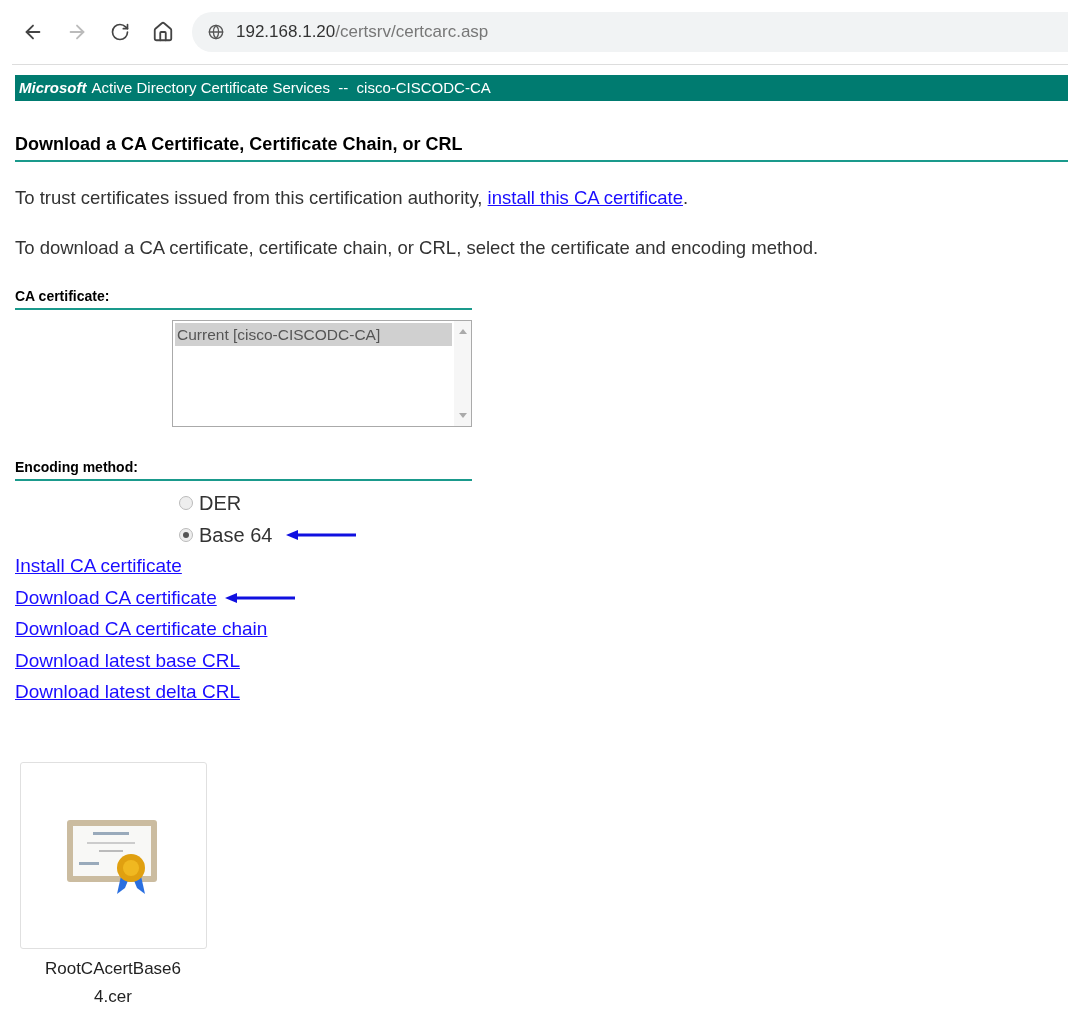  I want to click on download-link: Download CA certificate, so click(116, 597).